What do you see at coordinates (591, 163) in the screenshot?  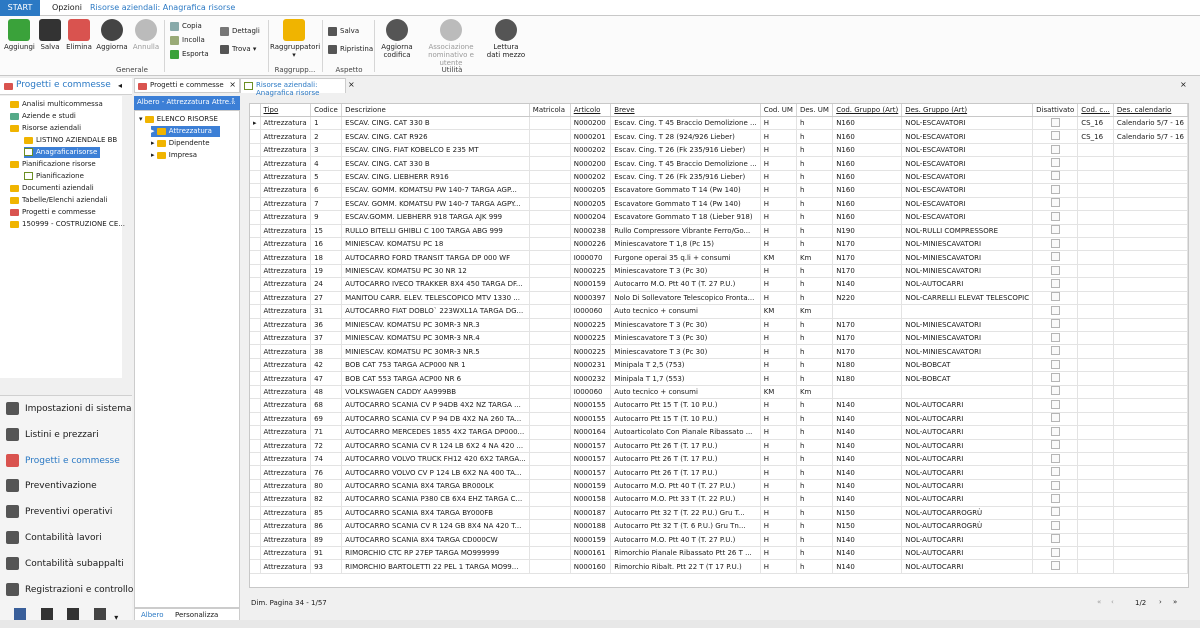 I see `table-cell: N000200` at bounding box center [591, 163].